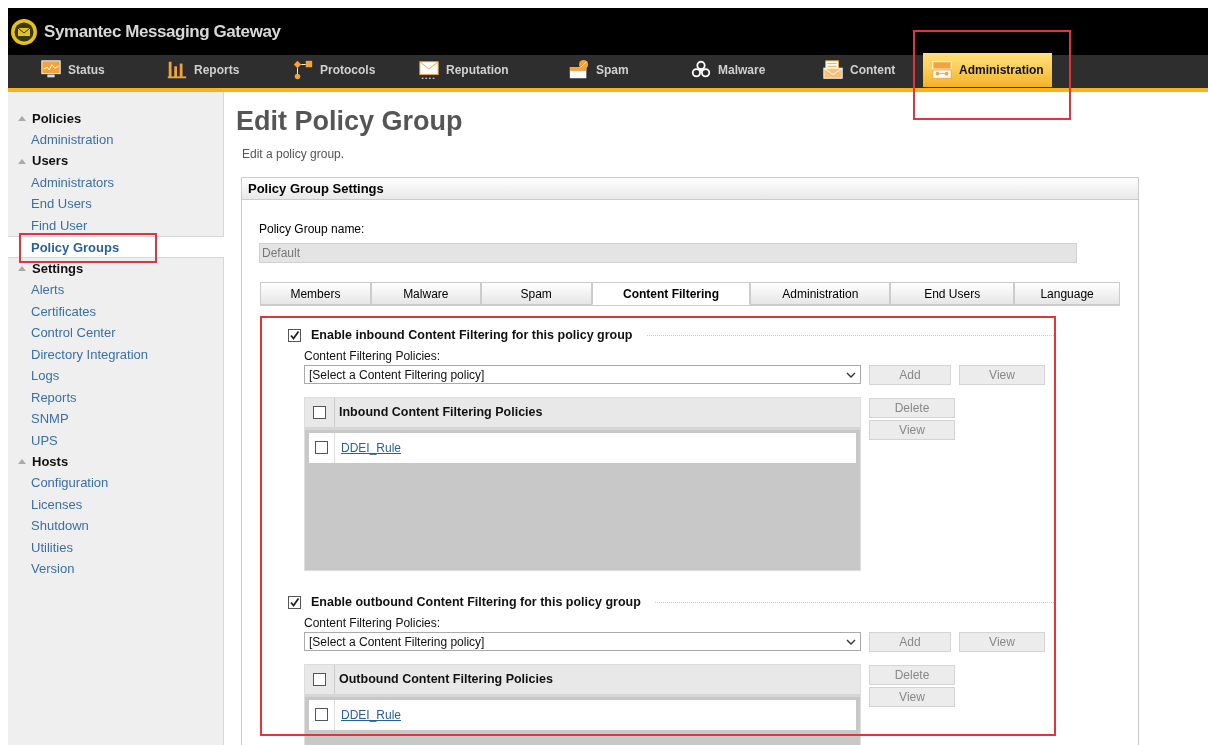  Describe the element at coordinates (294, 155) in the screenshot. I see `page-subtitle: Edit a policy group.` at that location.